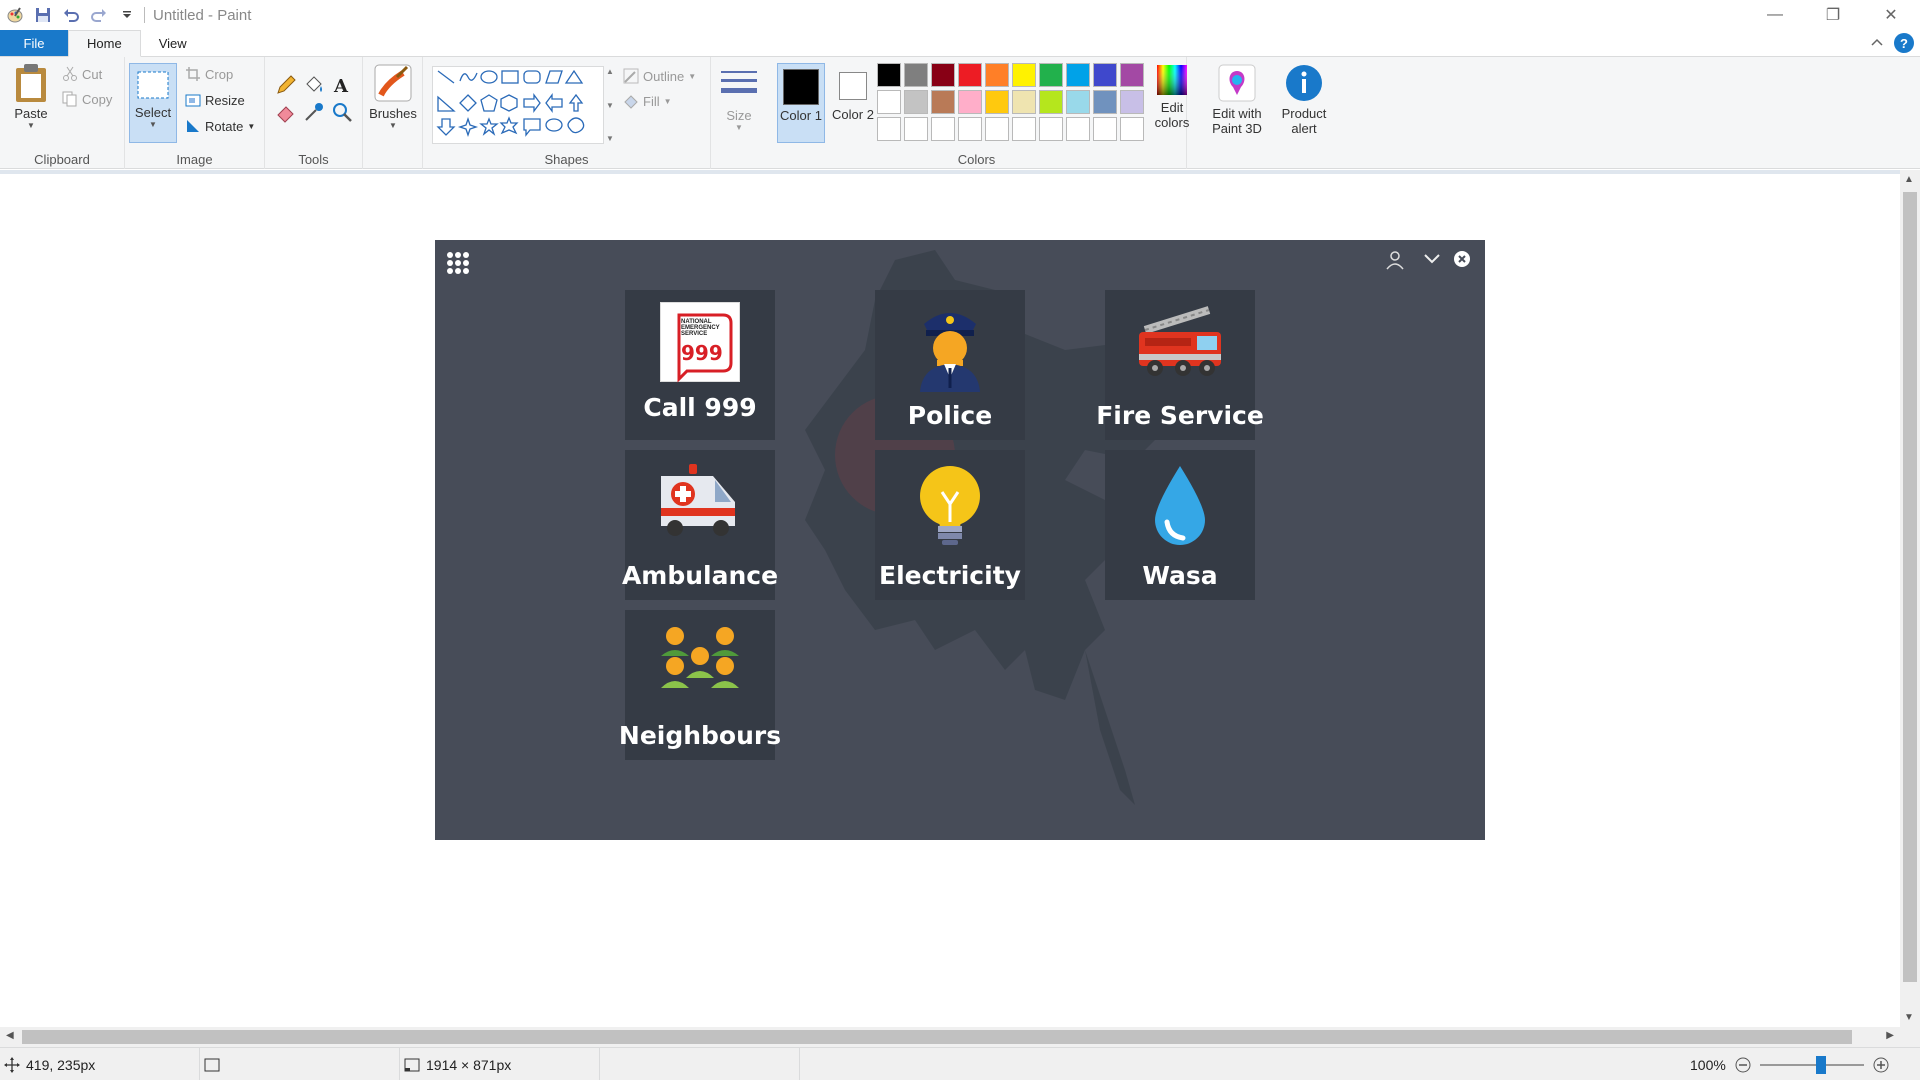 The width and height of the screenshot is (1920, 1080). What do you see at coordinates (1890, 1035) in the screenshot?
I see `scroll-right-icon: ▶` at bounding box center [1890, 1035].